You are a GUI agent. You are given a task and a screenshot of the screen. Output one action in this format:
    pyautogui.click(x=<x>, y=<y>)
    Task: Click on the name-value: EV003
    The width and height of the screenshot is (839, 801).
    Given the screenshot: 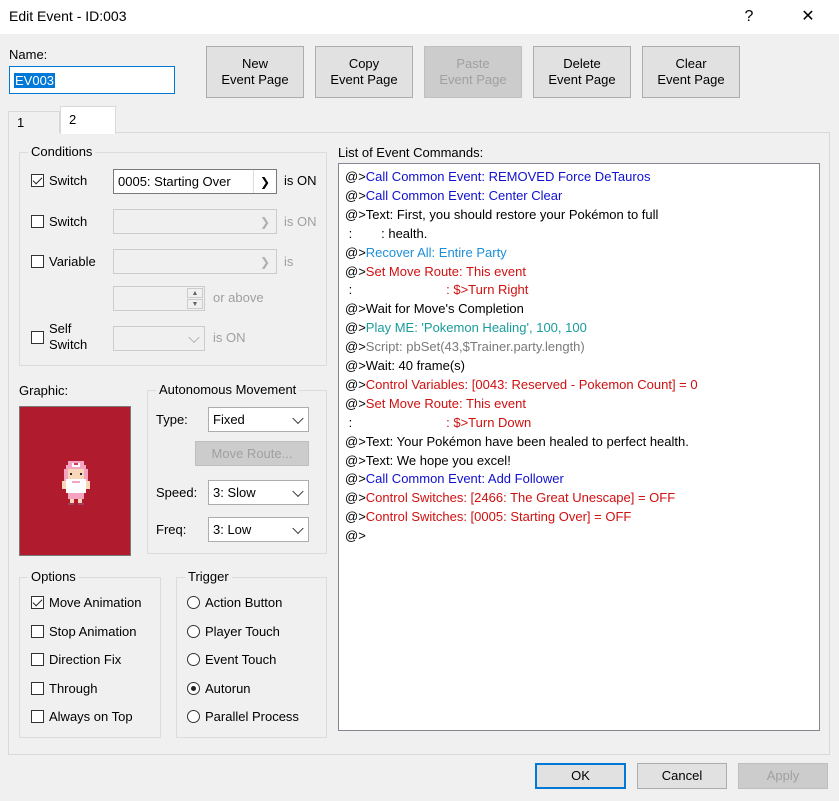 What is the action you would take?
    pyautogui.click(x=35, y=80)
    